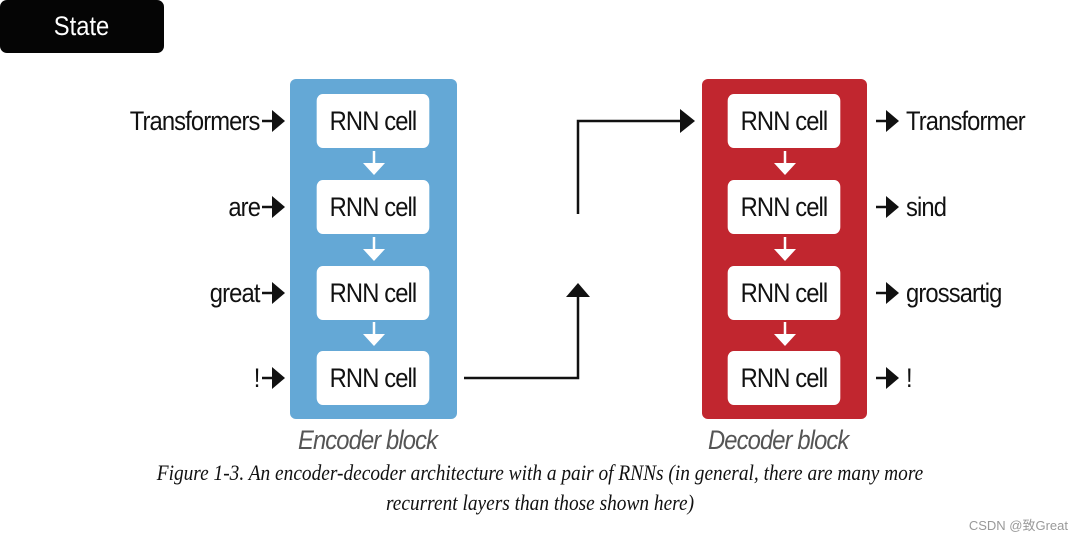 The height and width of the screenshot is (540, 1080). What do you see at coordinates (784, 378) in the screenshot?
I see `decoder-rnn-cell-4: RNN cell` at bounding box center [784, 378].